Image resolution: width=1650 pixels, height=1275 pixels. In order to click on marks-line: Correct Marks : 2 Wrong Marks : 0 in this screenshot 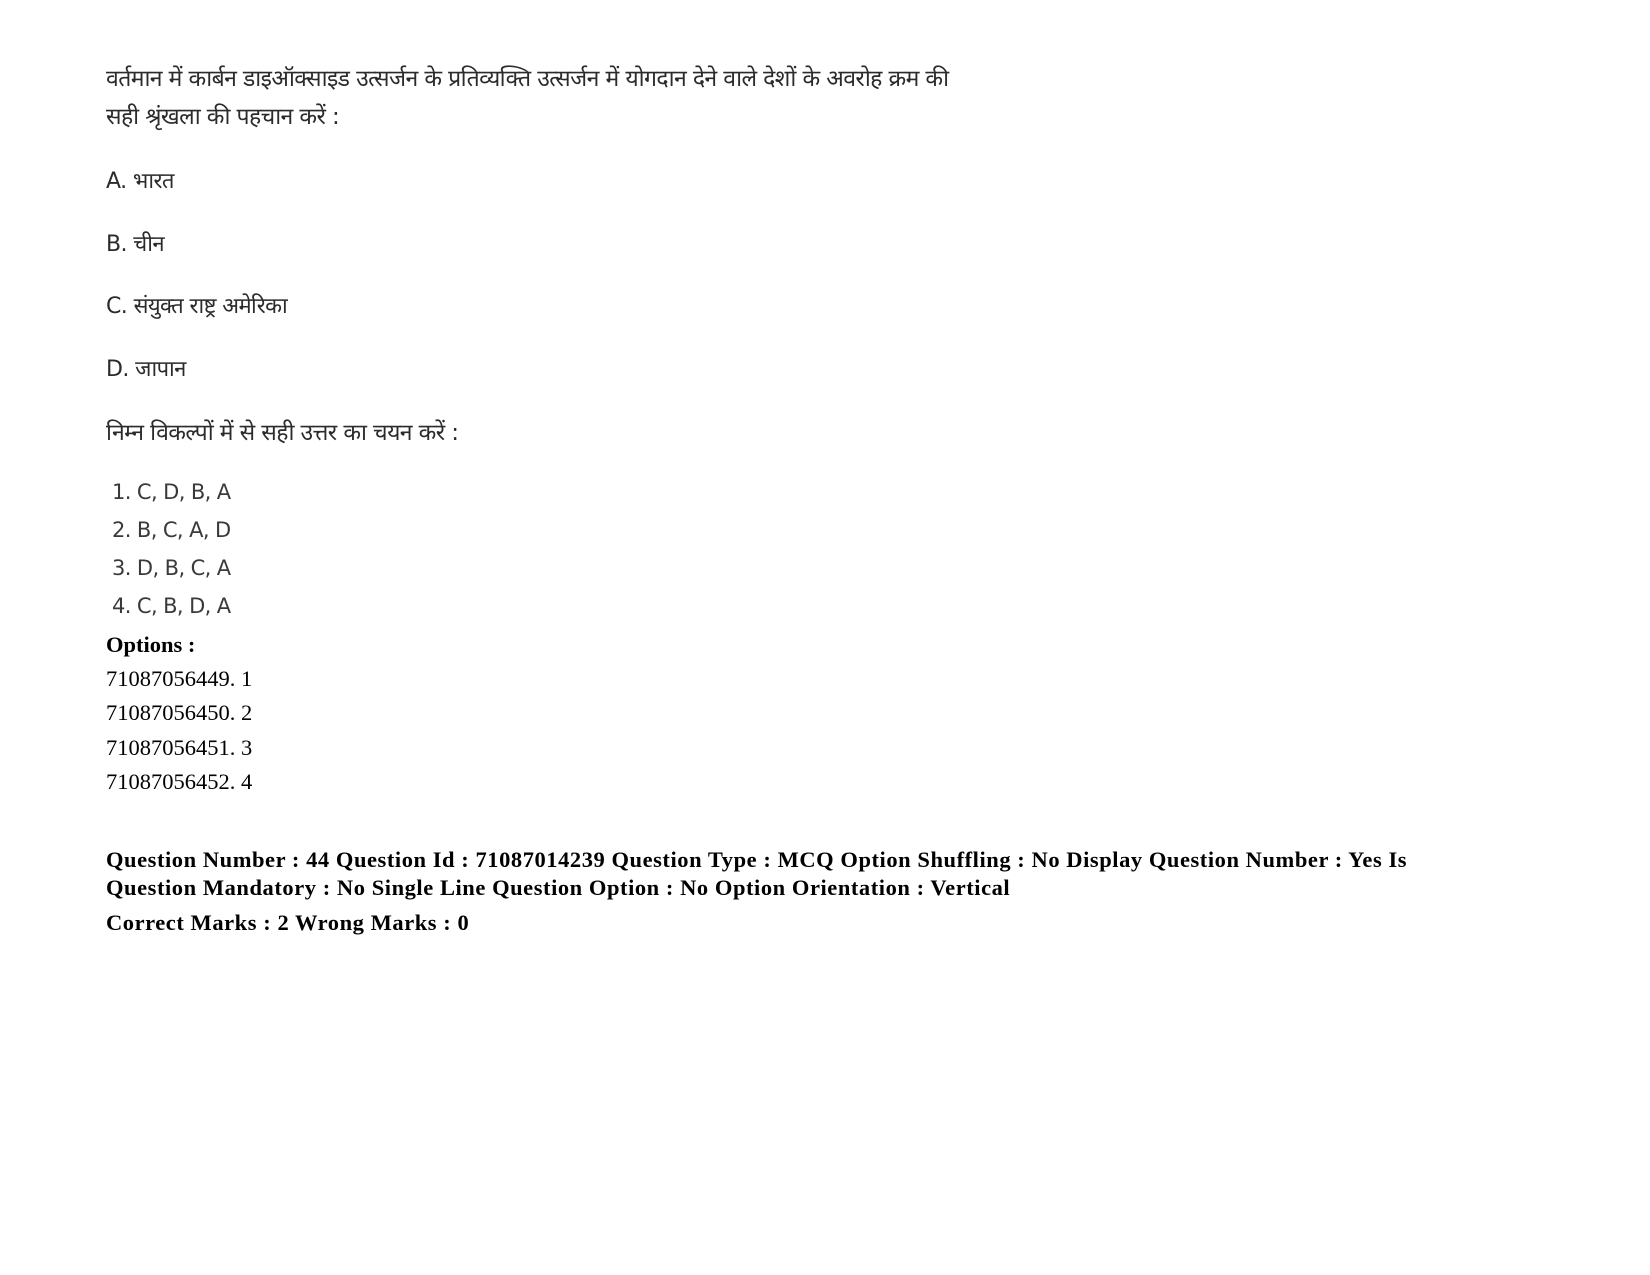, I will do `click(288, 922)`.